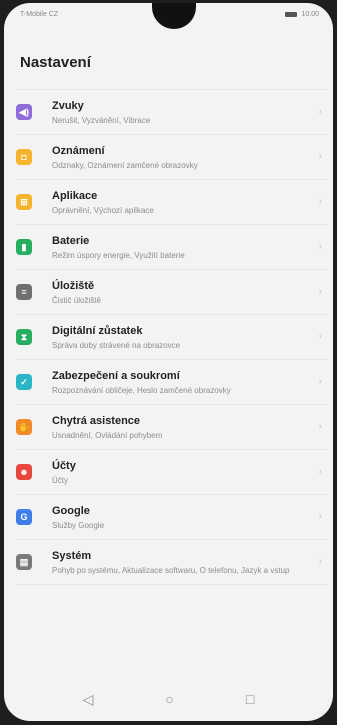  Describe the element at coordinates (73, 286) in the screenshot. I see `item-label: Úložiště` at that location.